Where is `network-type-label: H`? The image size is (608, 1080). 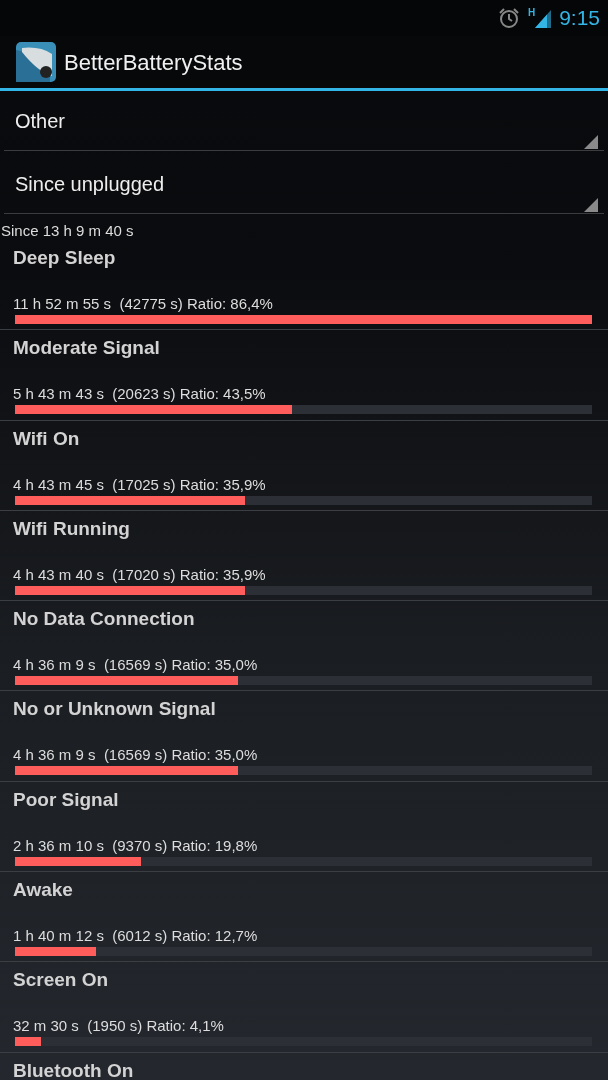
network-type-label: H is located at coordinates (531, 13).